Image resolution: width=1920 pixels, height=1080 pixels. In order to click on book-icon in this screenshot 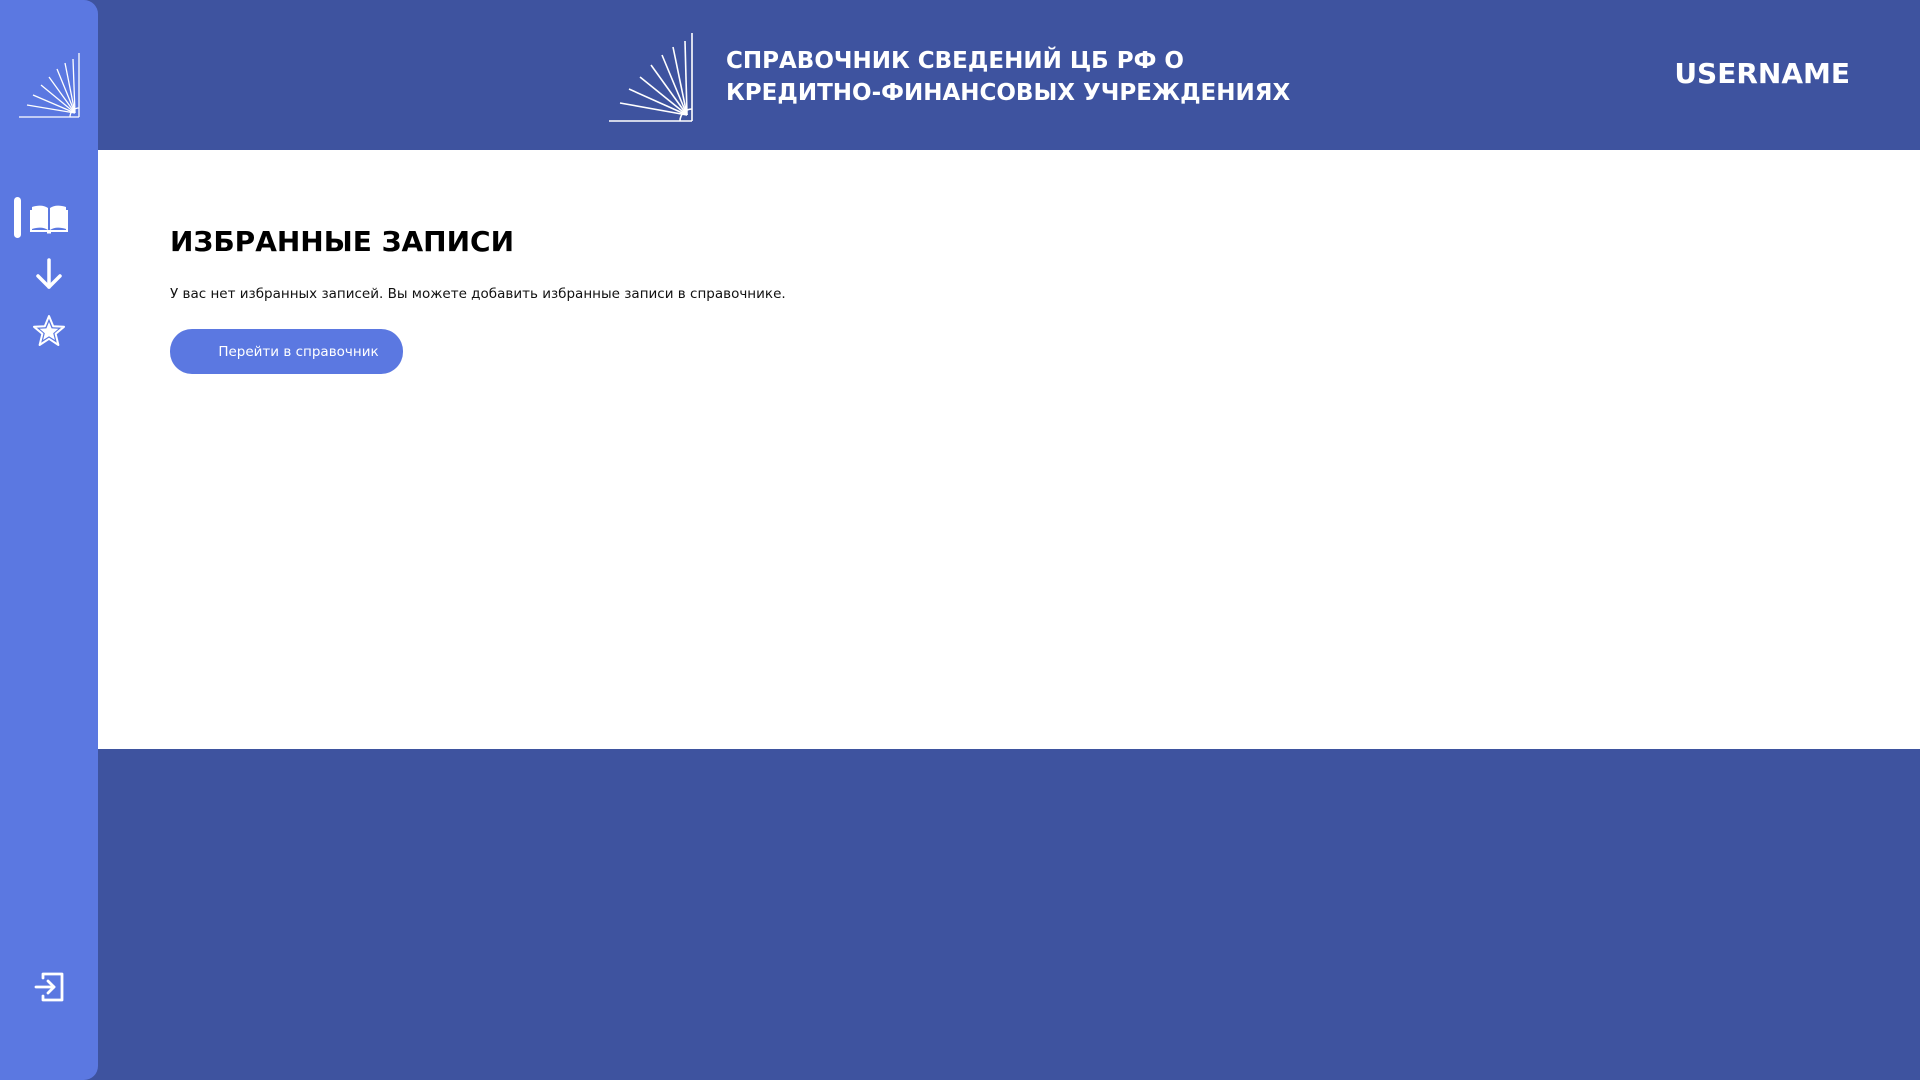, I will do `click(49, 219)`.